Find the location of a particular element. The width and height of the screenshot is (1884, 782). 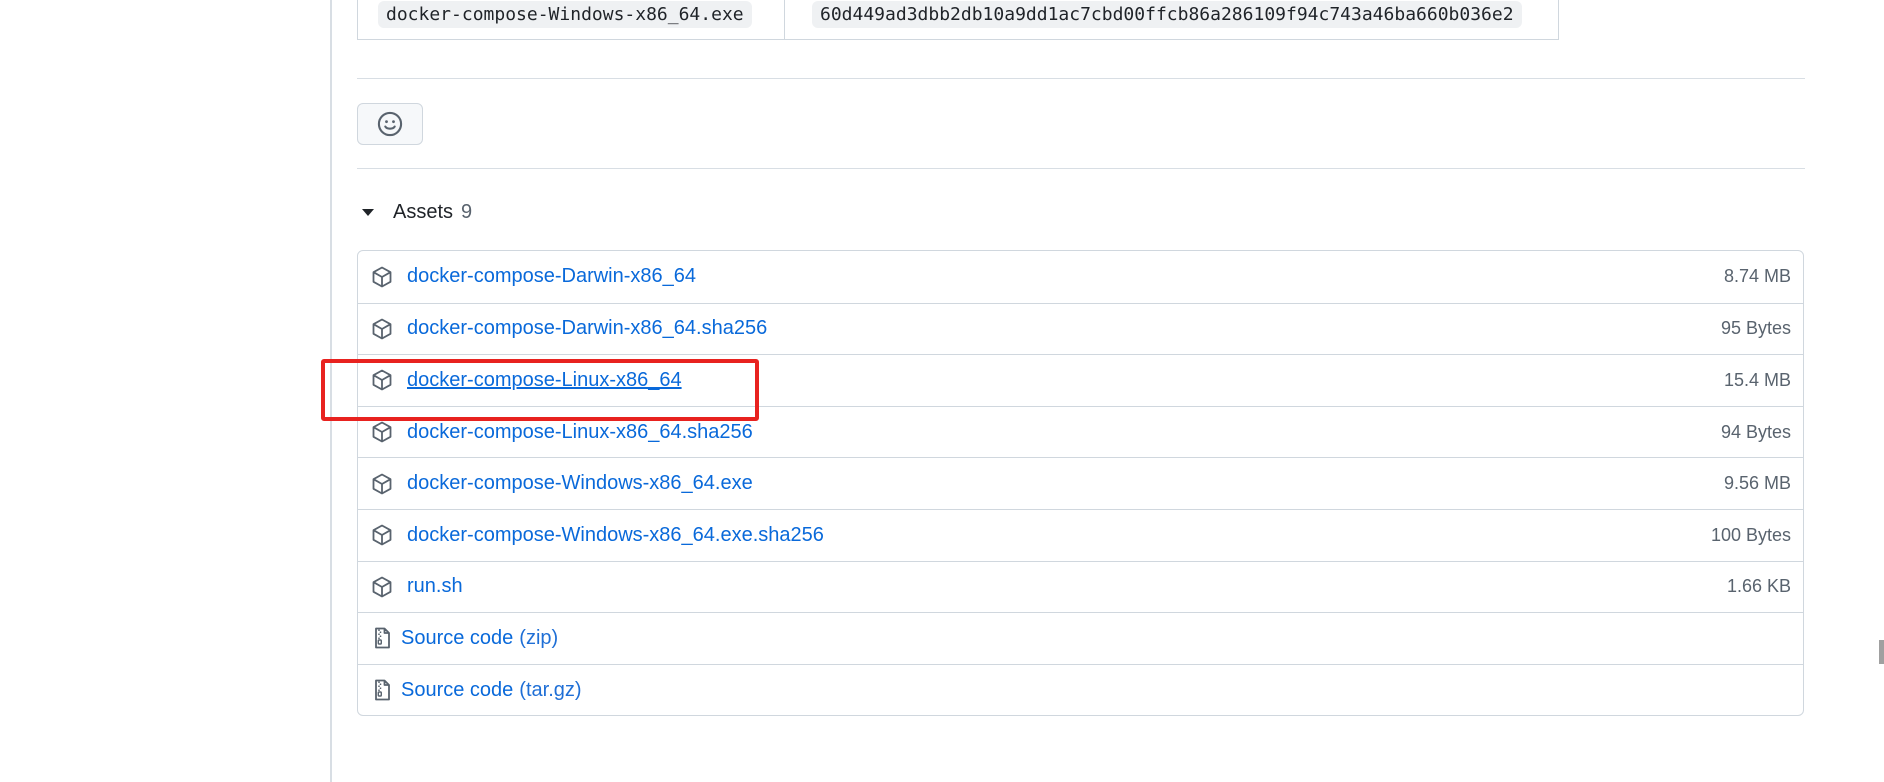

asset-link: docker-compose-Darwin-x86_64 is located at coordinates (551, 276).